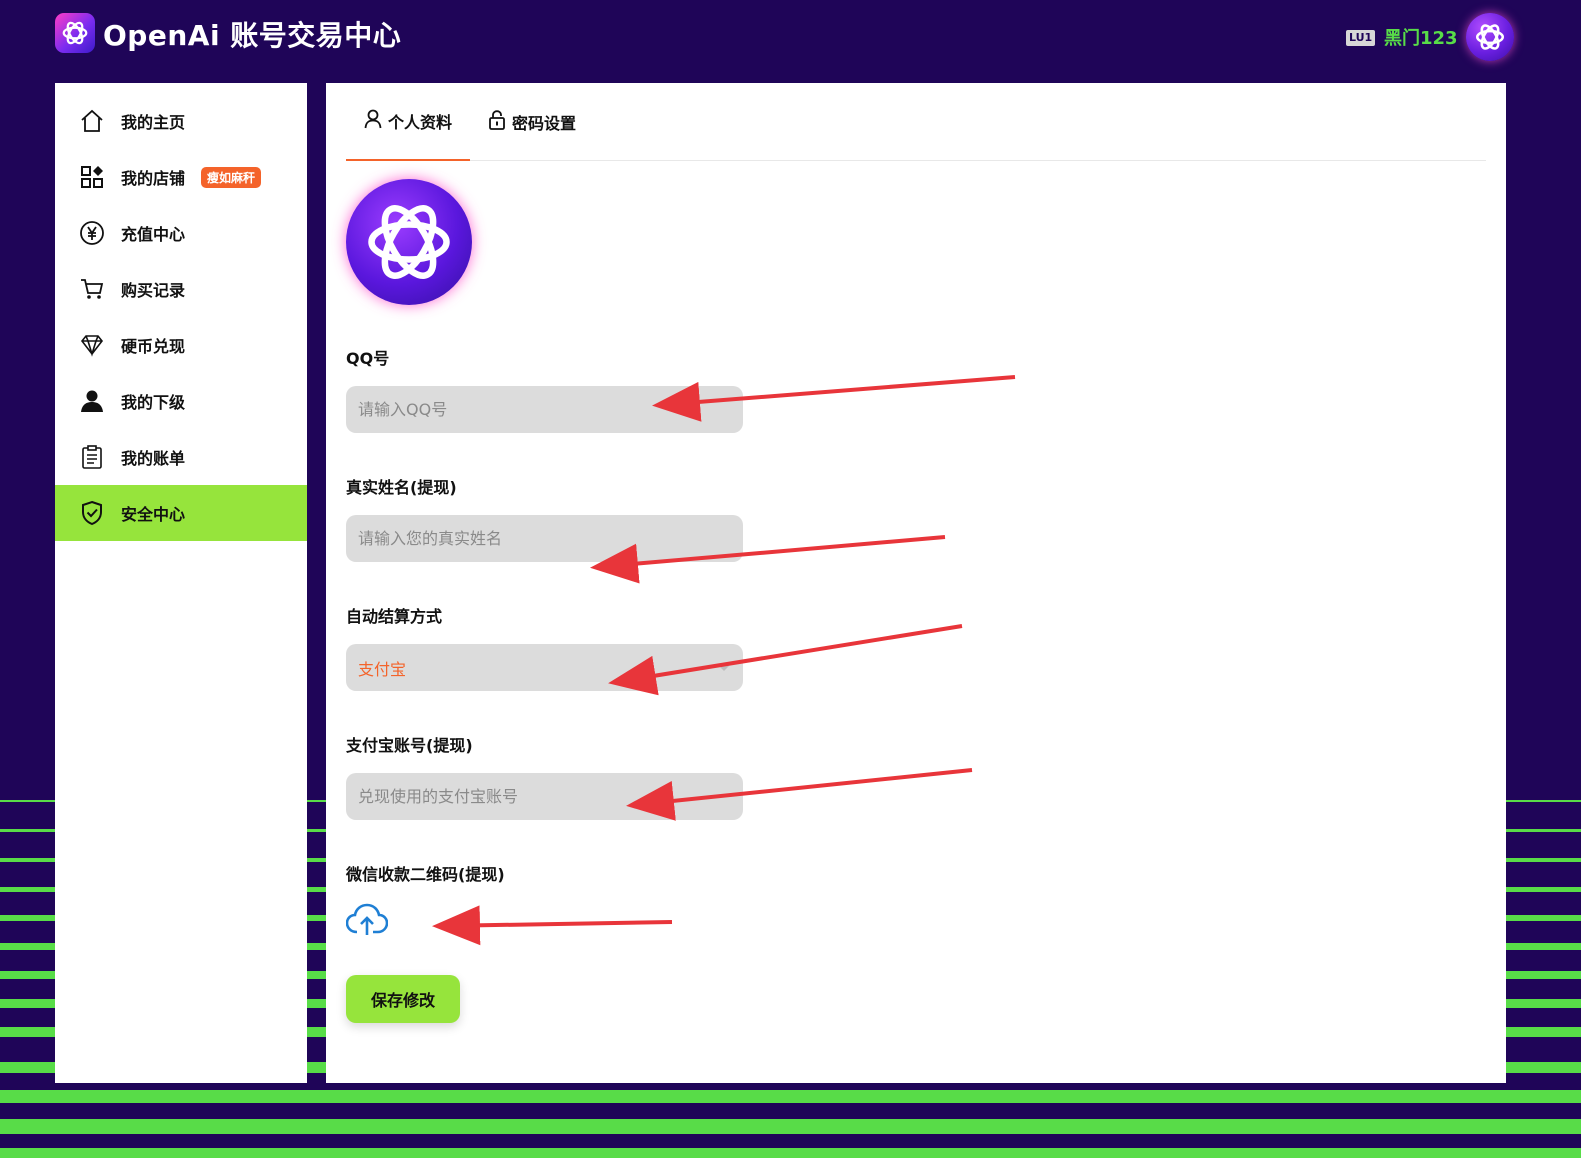  Describe the element at coordinates (544, 123) in the screenshot. I see `tab-label: 密码设置` at that location.